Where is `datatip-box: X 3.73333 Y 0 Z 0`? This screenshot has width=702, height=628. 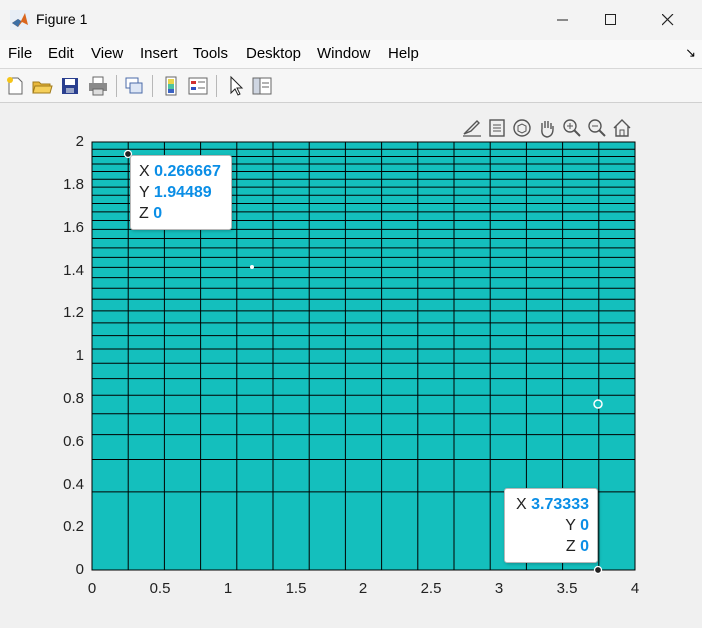 datatip-box: X 3.73333 Y 0 Z 0 is located at coordinates (551, 525).